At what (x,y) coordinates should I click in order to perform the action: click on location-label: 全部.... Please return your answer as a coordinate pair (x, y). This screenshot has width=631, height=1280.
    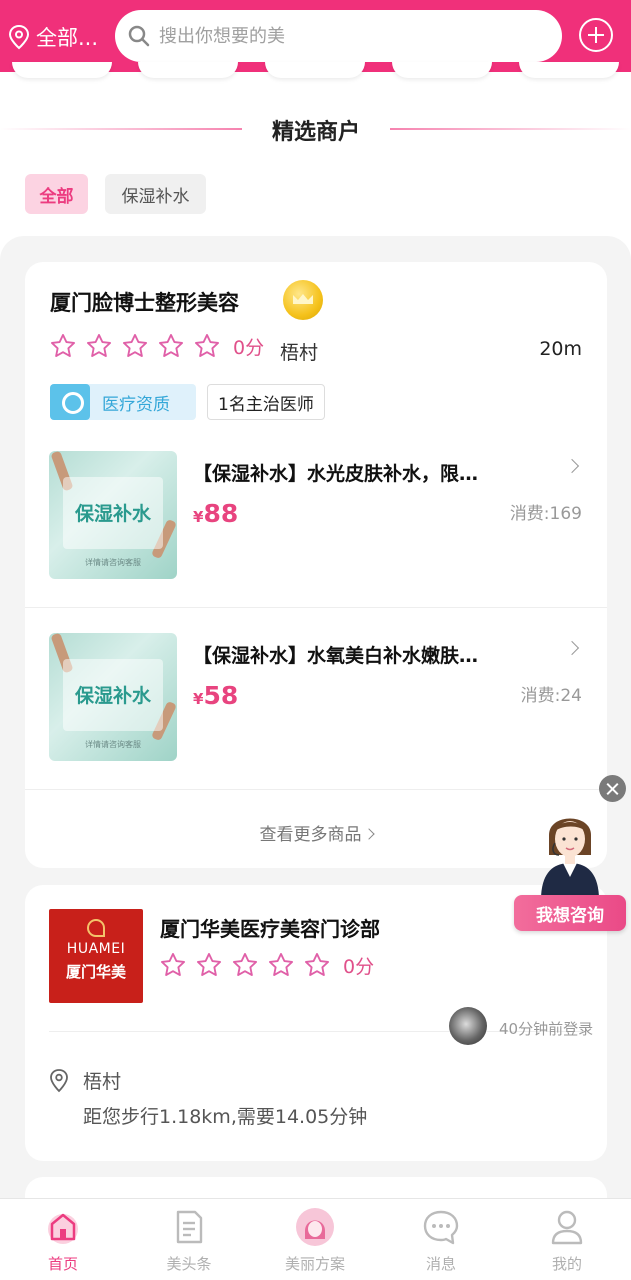
    Looking at the image, I should click on (67, 38).